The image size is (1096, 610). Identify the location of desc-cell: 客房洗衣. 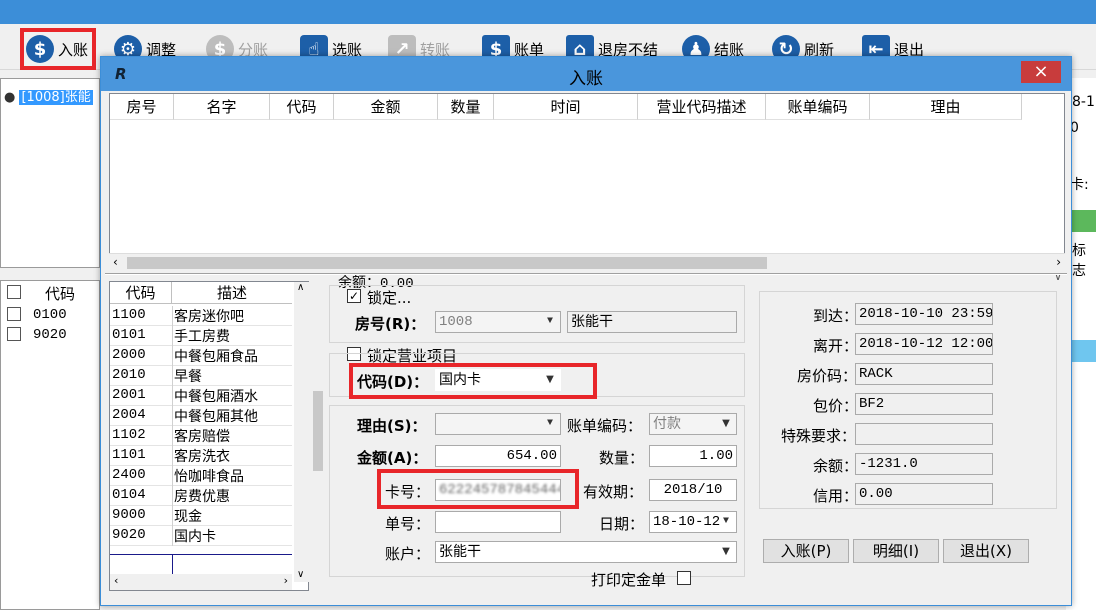
(202, 457).